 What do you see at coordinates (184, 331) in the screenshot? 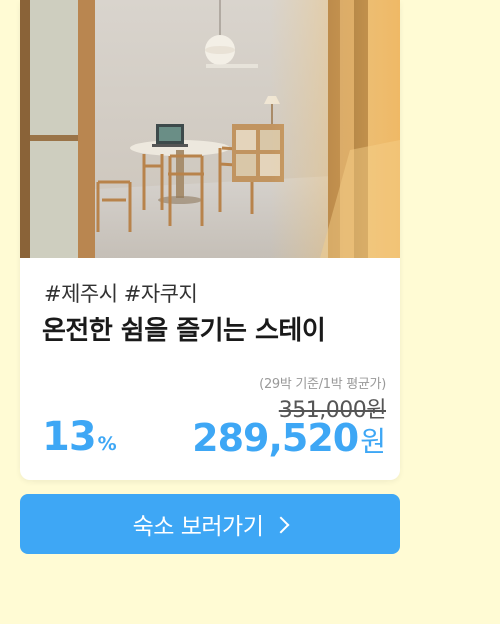
I see `stay-title: 온전한 쉼을 즐기는 스테이` at bounding box center [184, 331].